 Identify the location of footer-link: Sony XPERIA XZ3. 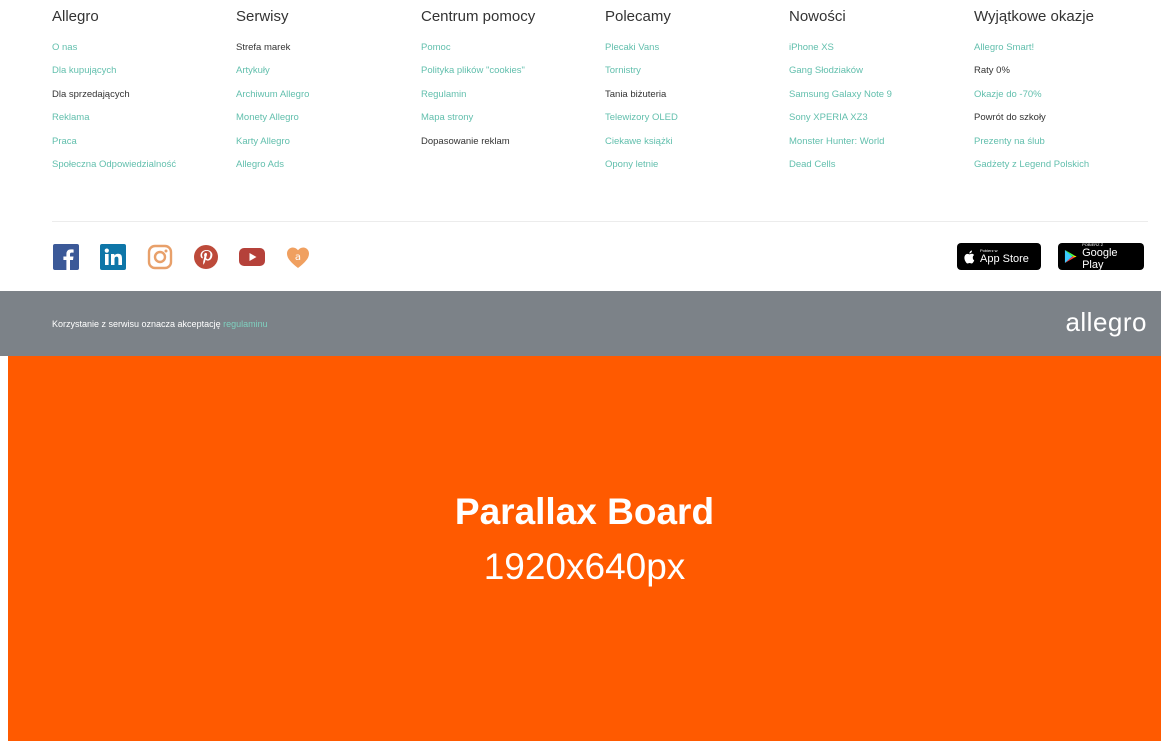
(840, 122).